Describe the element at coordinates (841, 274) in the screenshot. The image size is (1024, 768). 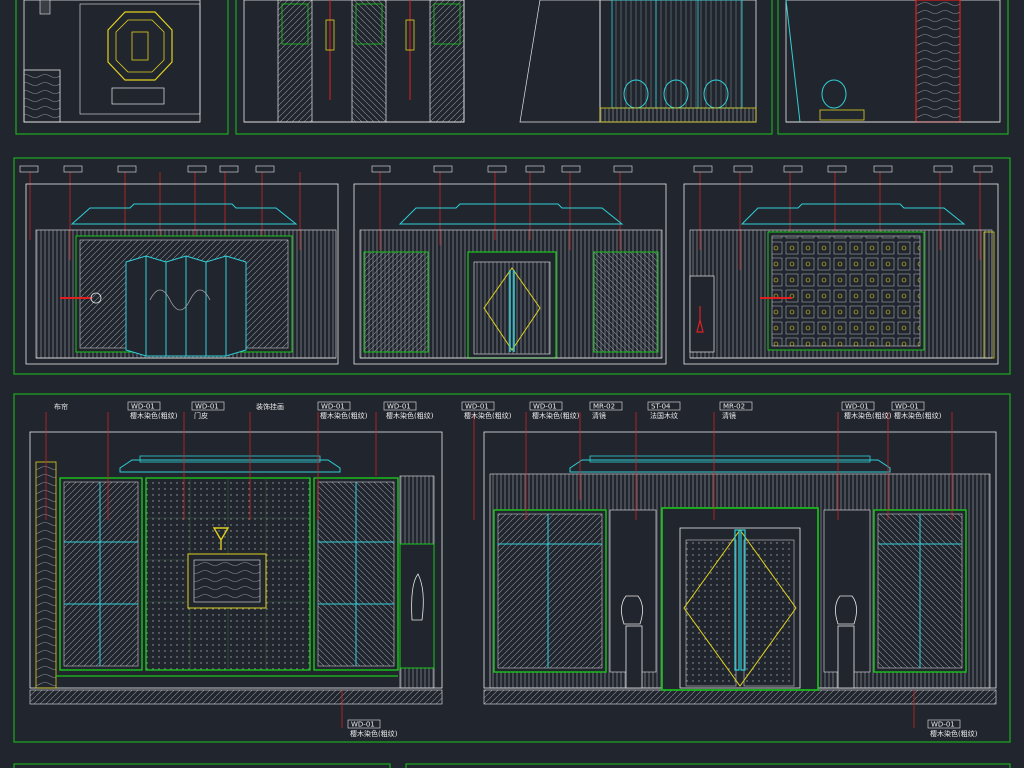
I see `middle-elevation-c` at that location.